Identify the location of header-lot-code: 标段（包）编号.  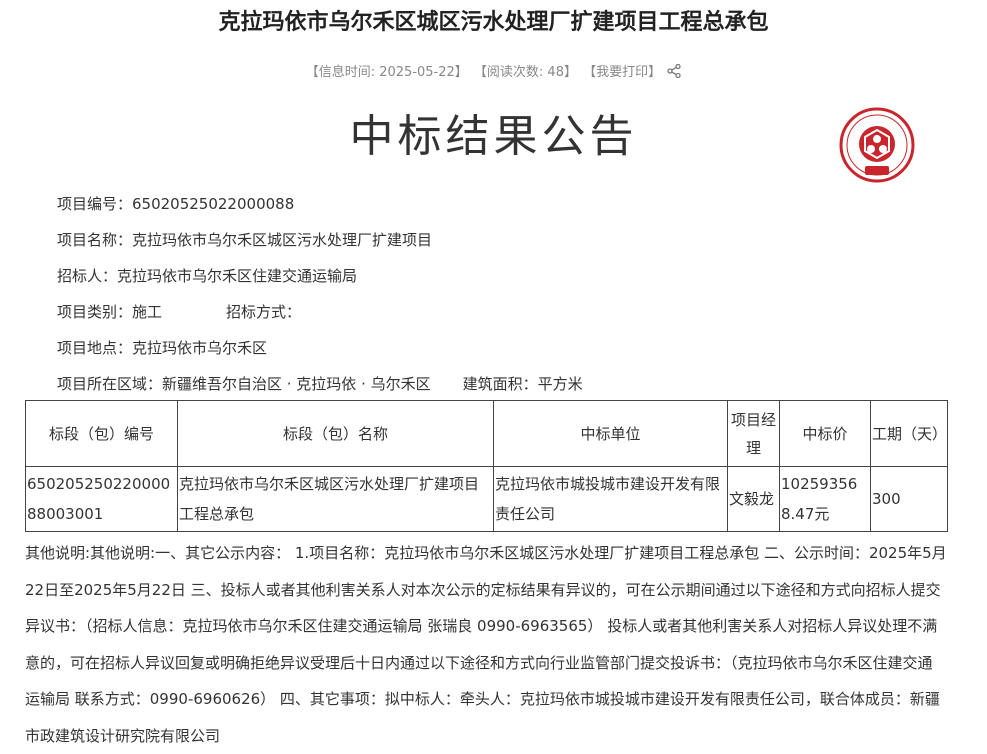
(101, 433).